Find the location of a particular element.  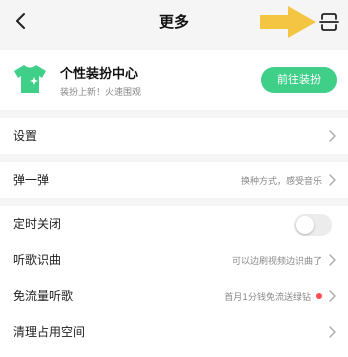

free-data-hint-text: 首月1分钱免流送绿钻 is located at coordinates (267, 298).